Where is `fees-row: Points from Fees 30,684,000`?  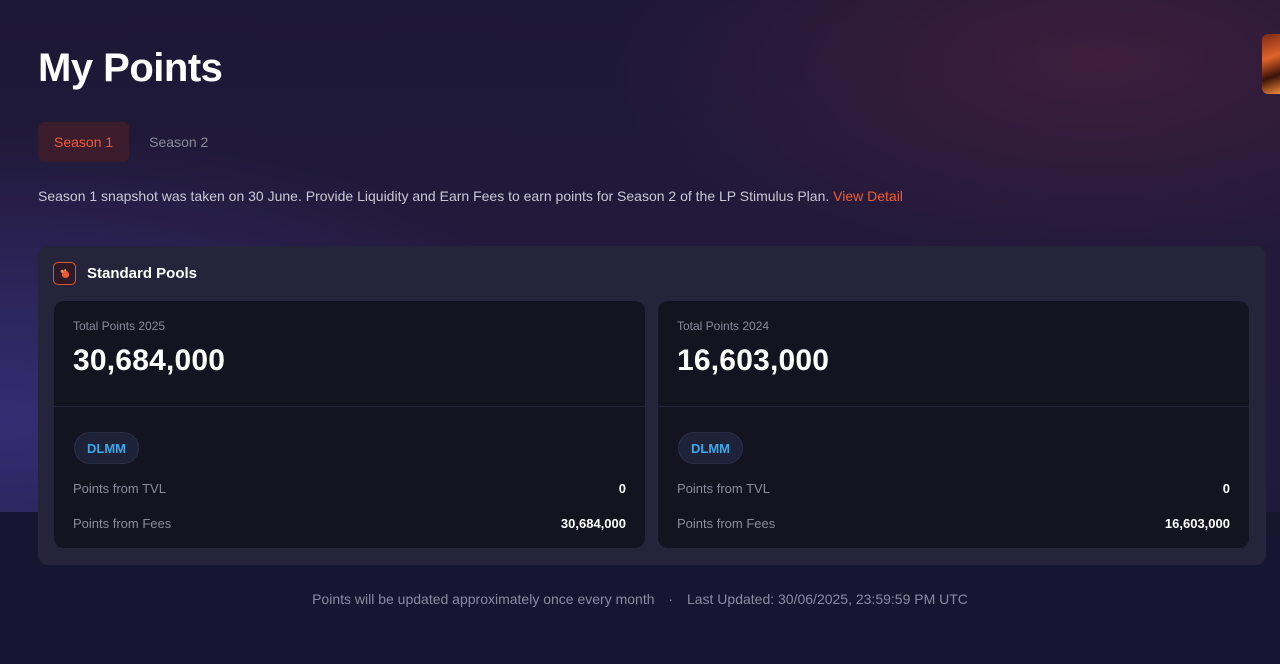 fees-row: Points from Fees 30,684,000 is located at coordinates (349, 523).